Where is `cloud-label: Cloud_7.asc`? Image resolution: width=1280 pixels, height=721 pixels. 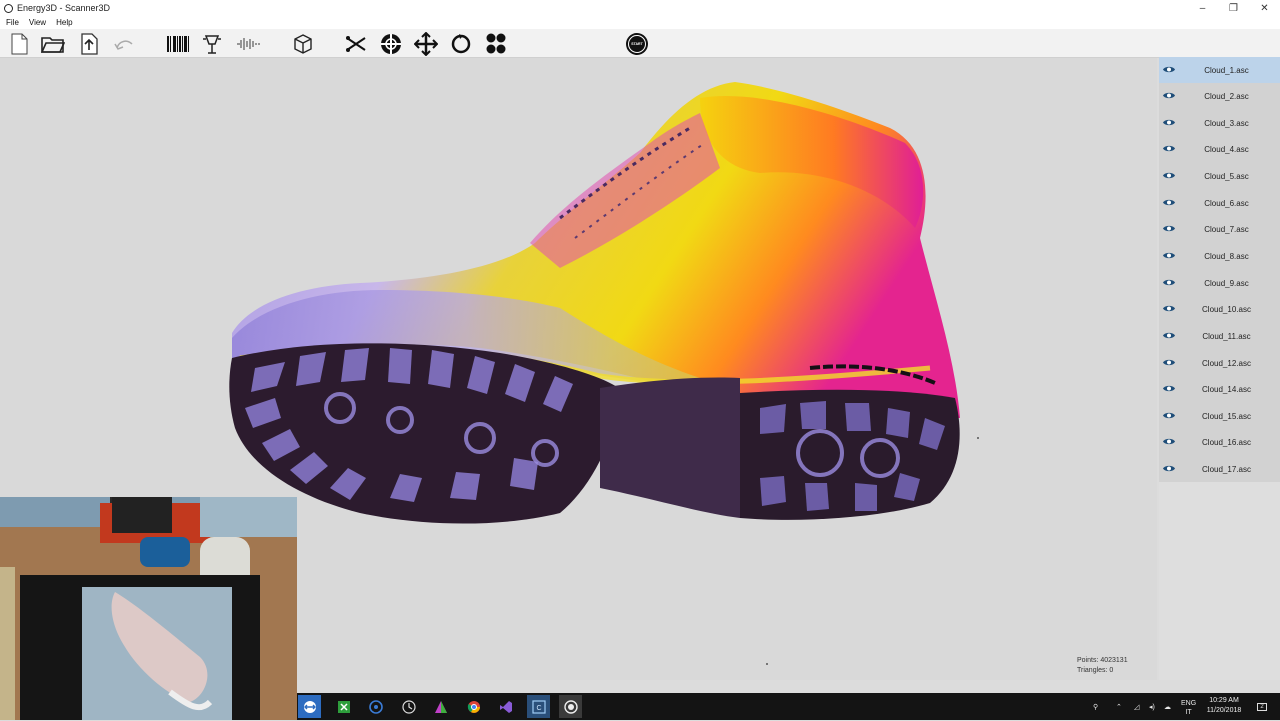 cloud-label: Cloud_7.asc is located at coordinates (1226, 229).